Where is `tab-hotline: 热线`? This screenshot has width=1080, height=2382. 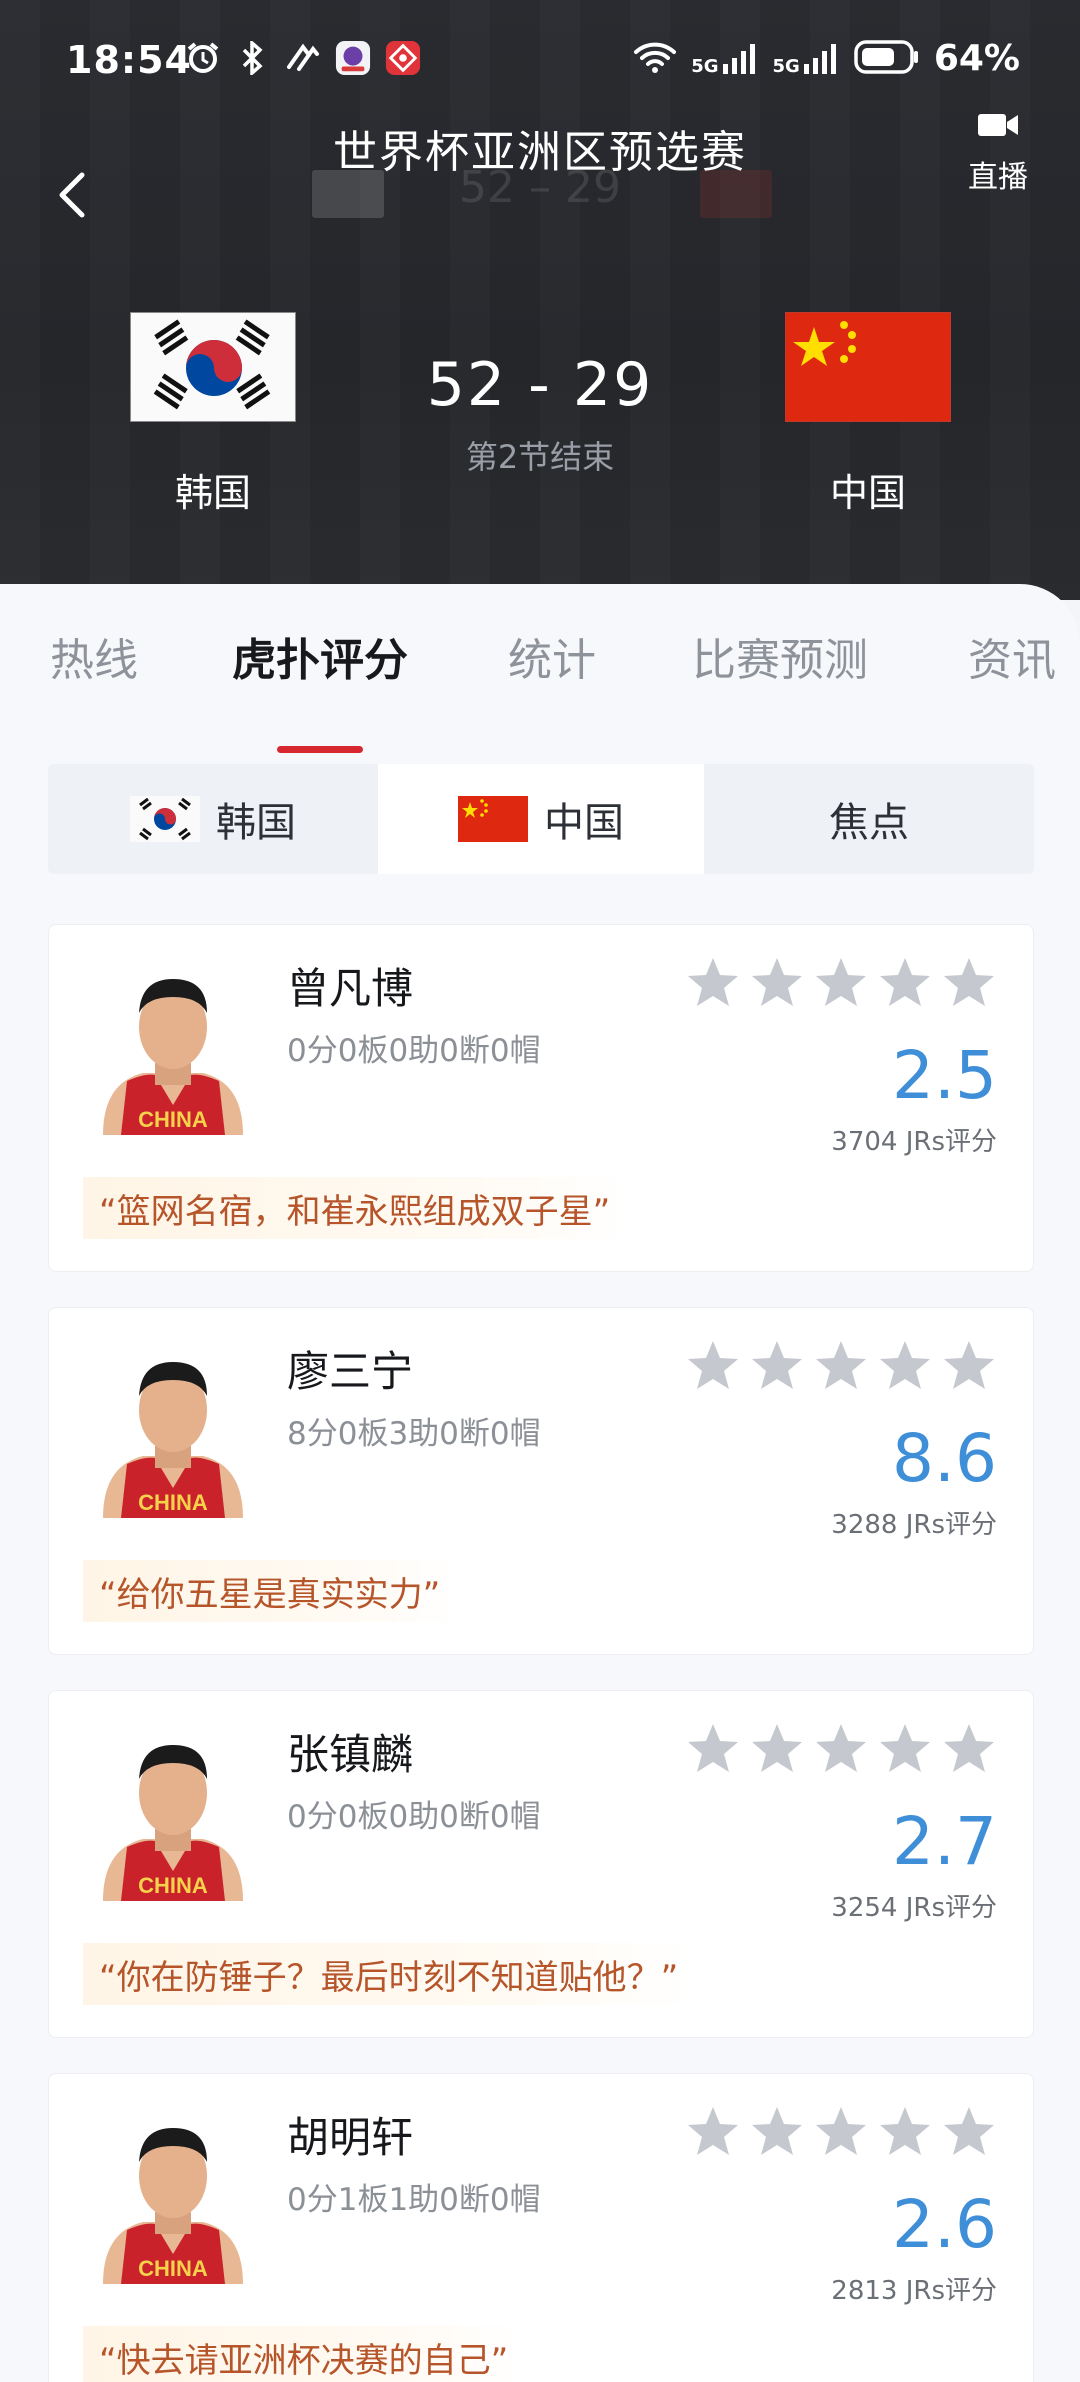 tab-hotline: 热线 is located at coordinates (94, 656).